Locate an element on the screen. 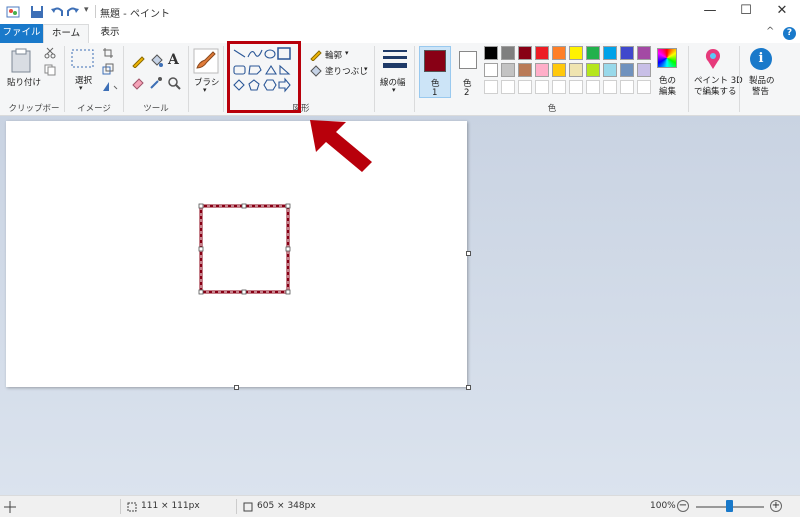 The image size is (800, 517). canvas-resize-handle-corner is located at coordinates (468, 387).